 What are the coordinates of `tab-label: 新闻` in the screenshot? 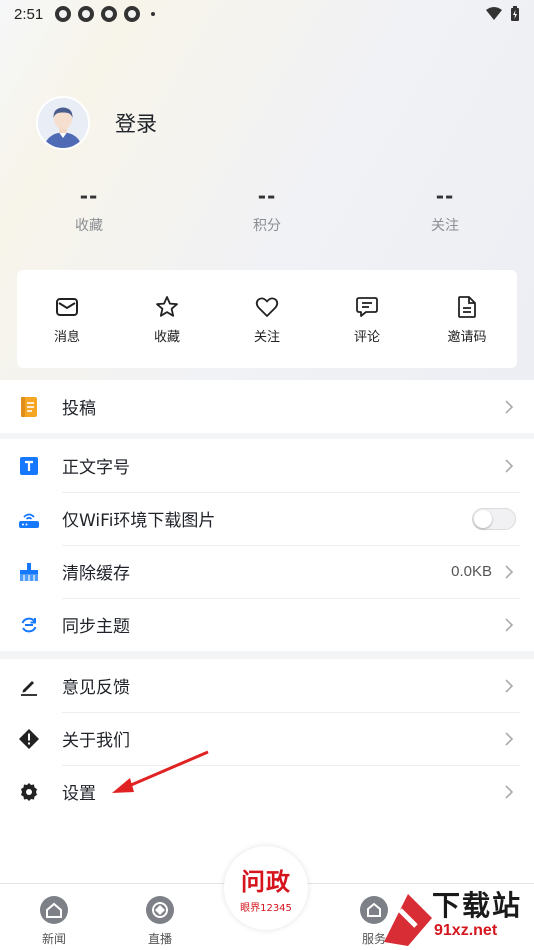 It's located at (53, 939).